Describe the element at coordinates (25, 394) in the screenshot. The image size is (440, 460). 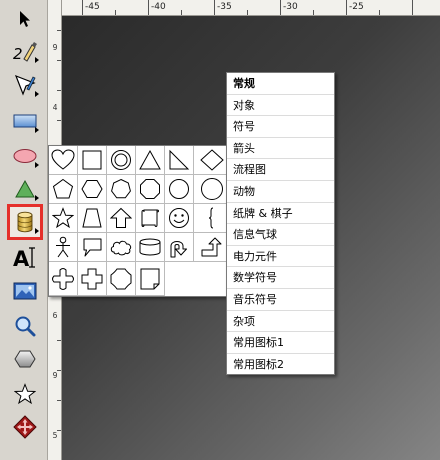
I see `star-tool` at that location.